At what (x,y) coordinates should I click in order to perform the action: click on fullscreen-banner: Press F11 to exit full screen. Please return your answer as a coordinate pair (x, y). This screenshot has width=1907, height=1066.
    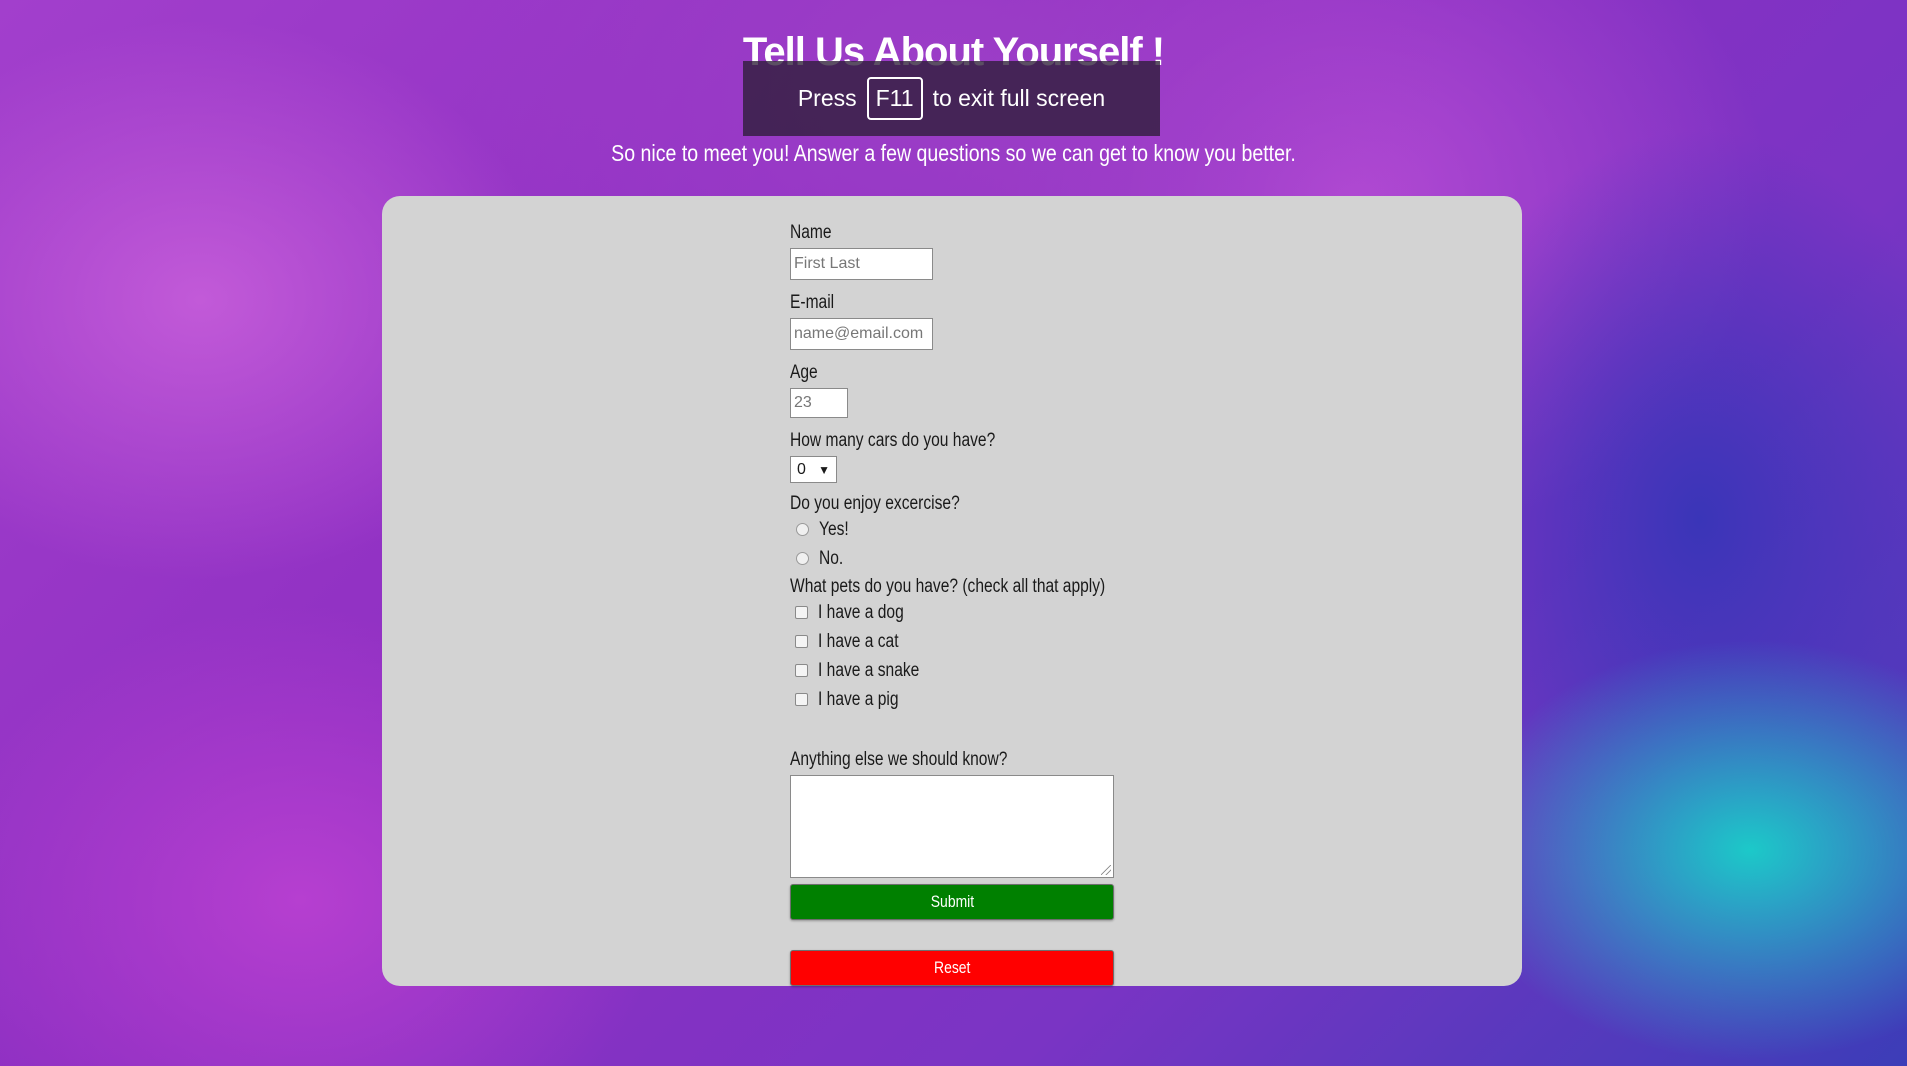
    Looking at the image, I should click on (951, 98).